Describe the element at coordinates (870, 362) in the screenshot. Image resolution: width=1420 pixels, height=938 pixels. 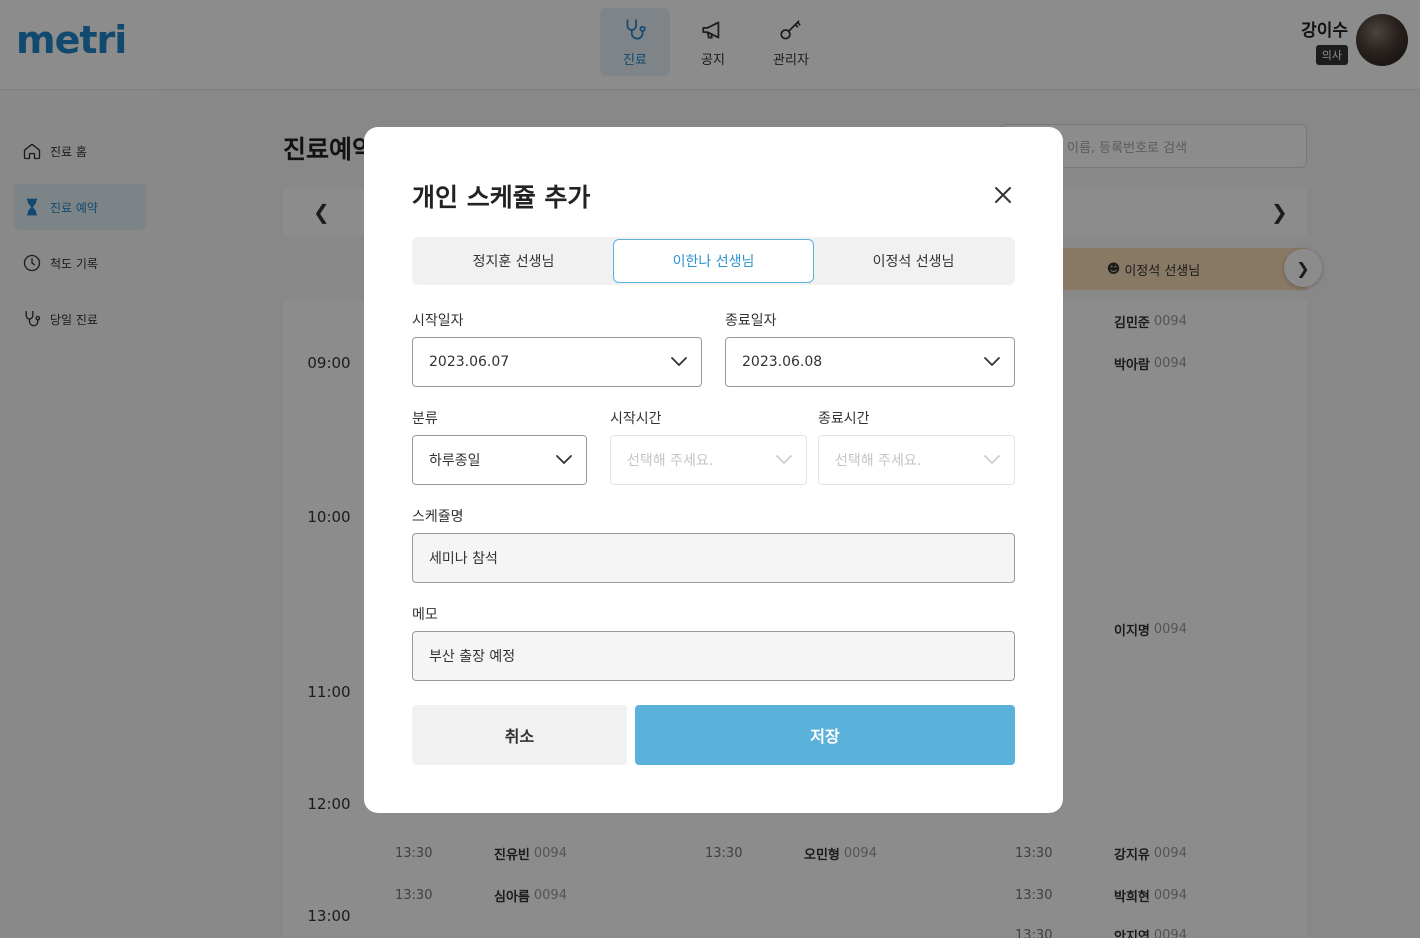
I see `end-date-select: 2023.06.08` at that location.